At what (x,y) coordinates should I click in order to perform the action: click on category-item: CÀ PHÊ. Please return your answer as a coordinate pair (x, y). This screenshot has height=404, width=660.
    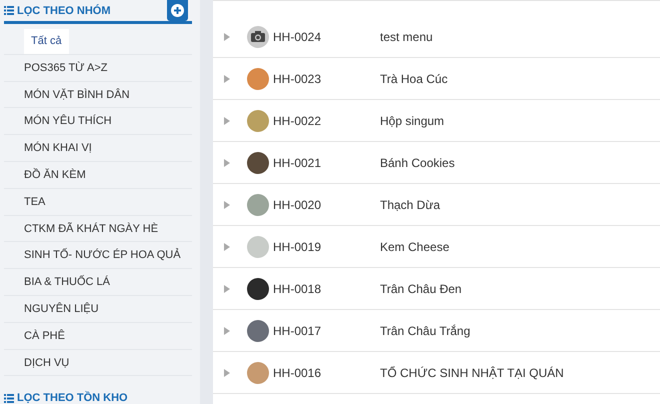
    Looking at the image, I should click on (44, 336).